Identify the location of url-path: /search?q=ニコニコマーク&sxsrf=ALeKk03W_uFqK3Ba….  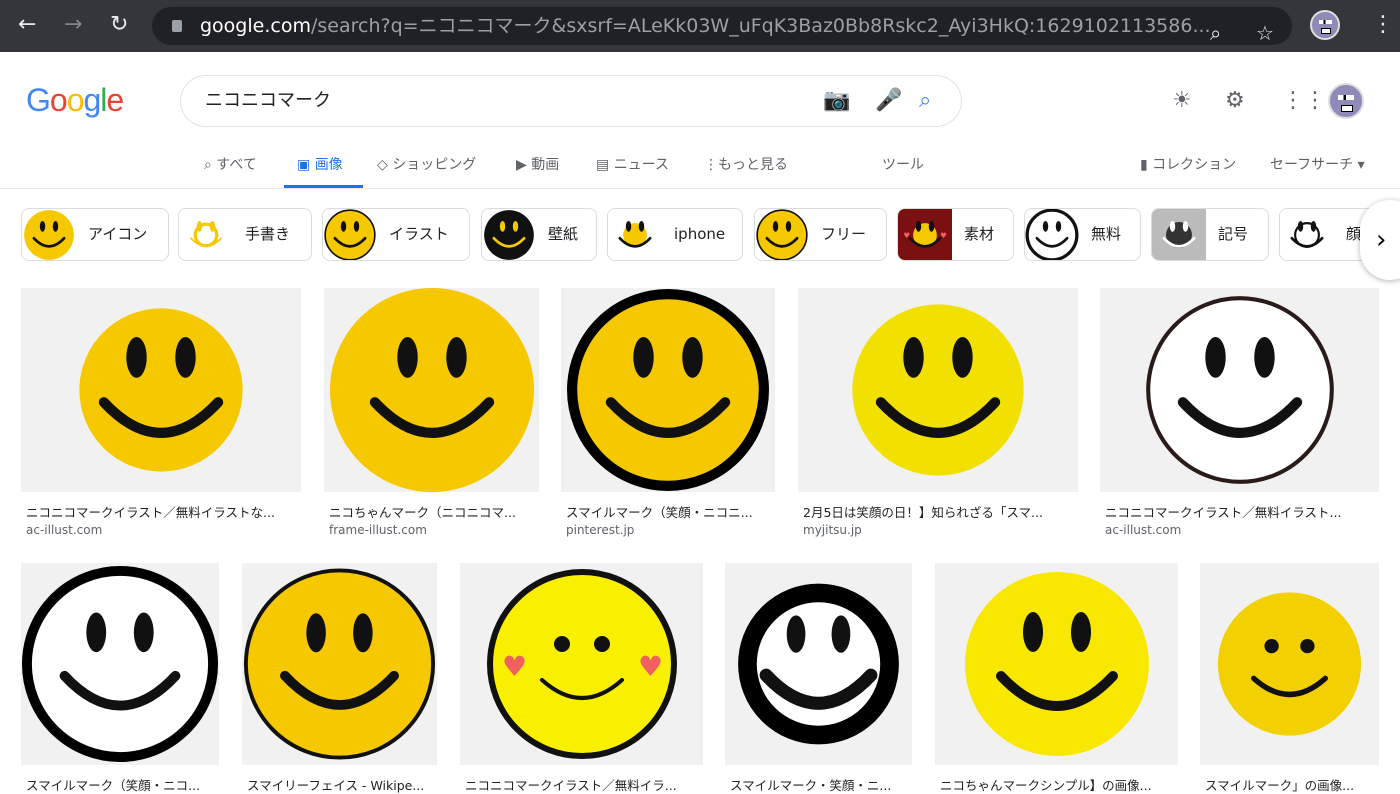
(760, 26).